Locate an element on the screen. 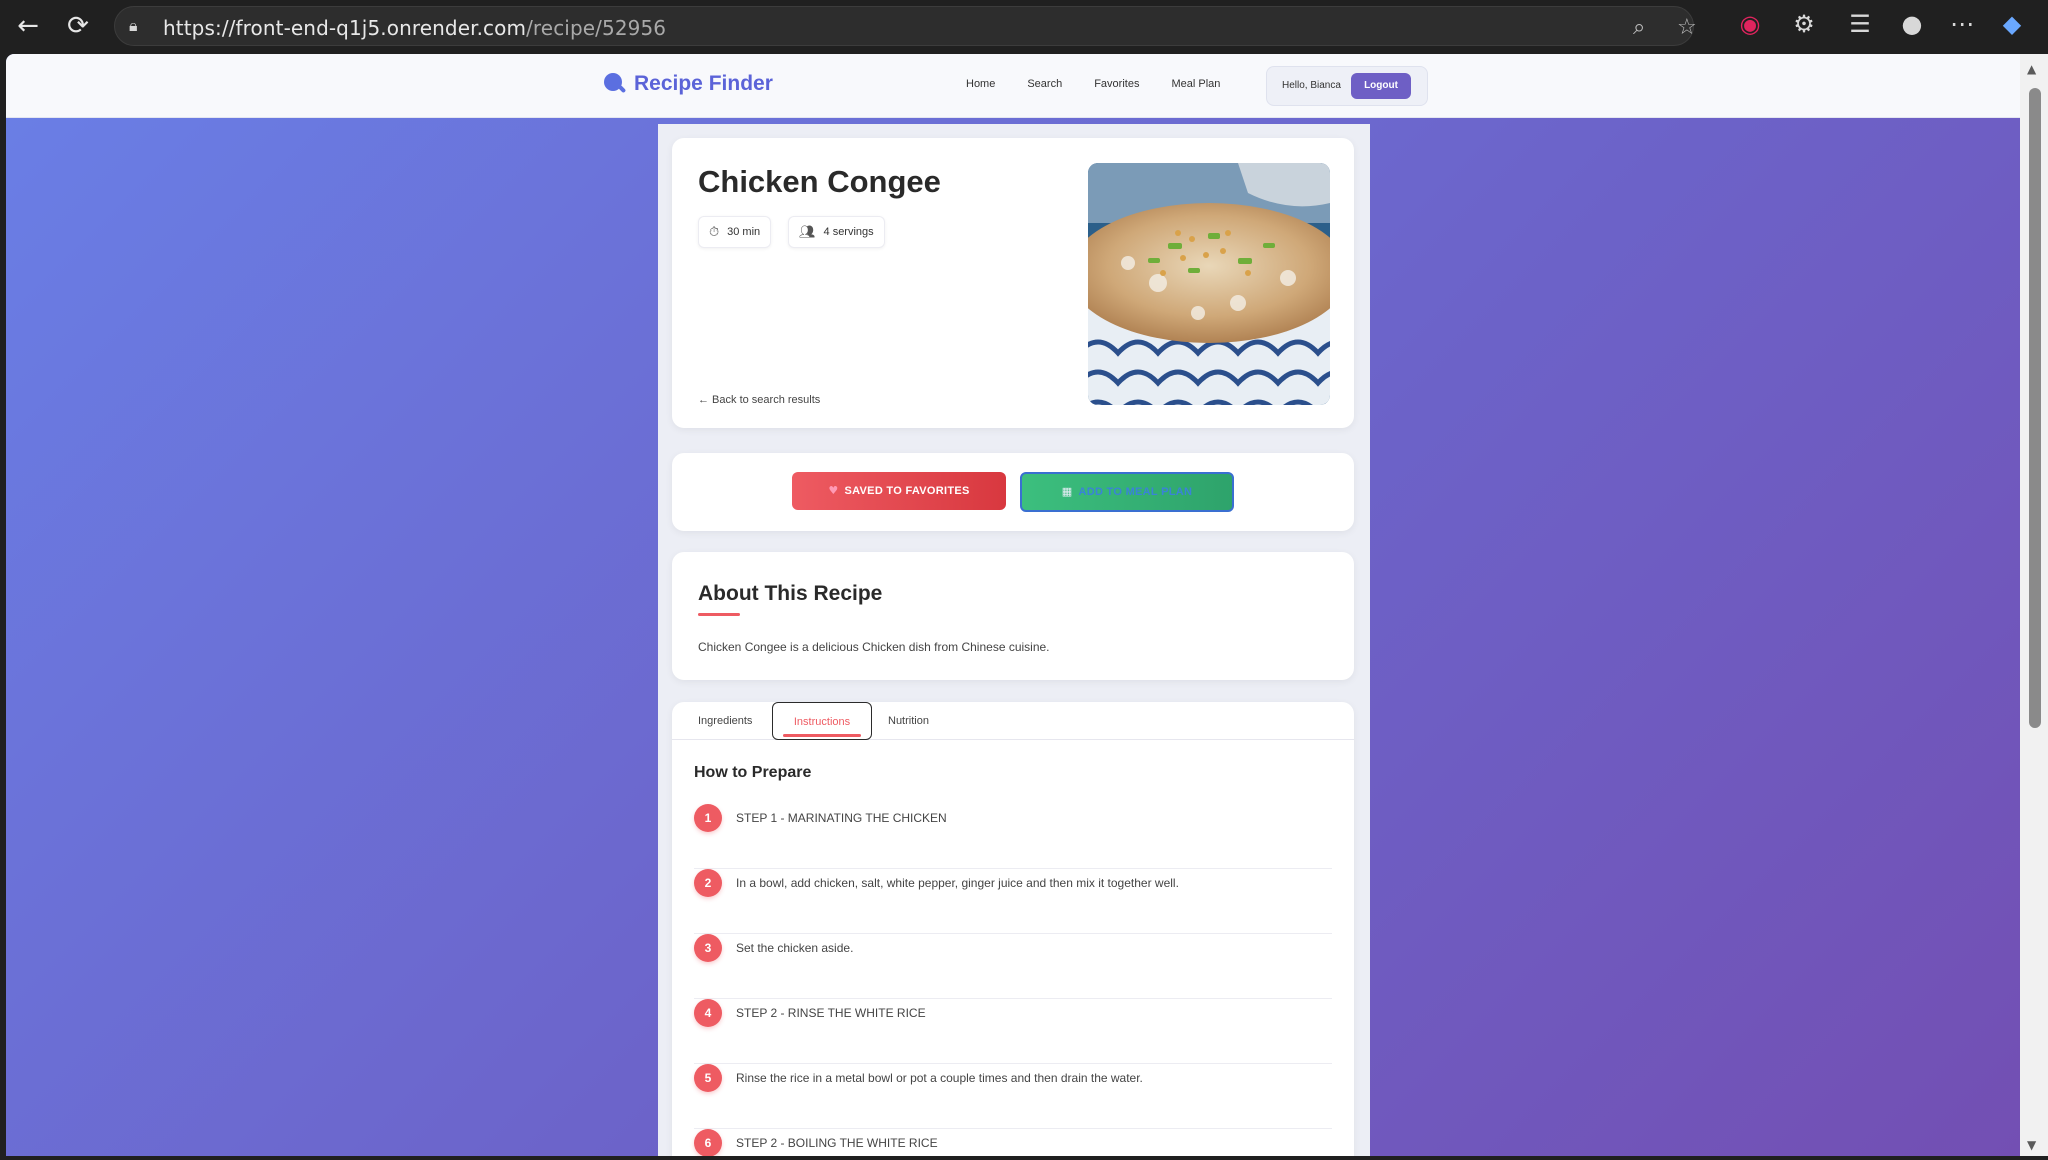 The image size is (2048, 1160). instructions-title: How to Prepare is located at coordinates (753, 772).